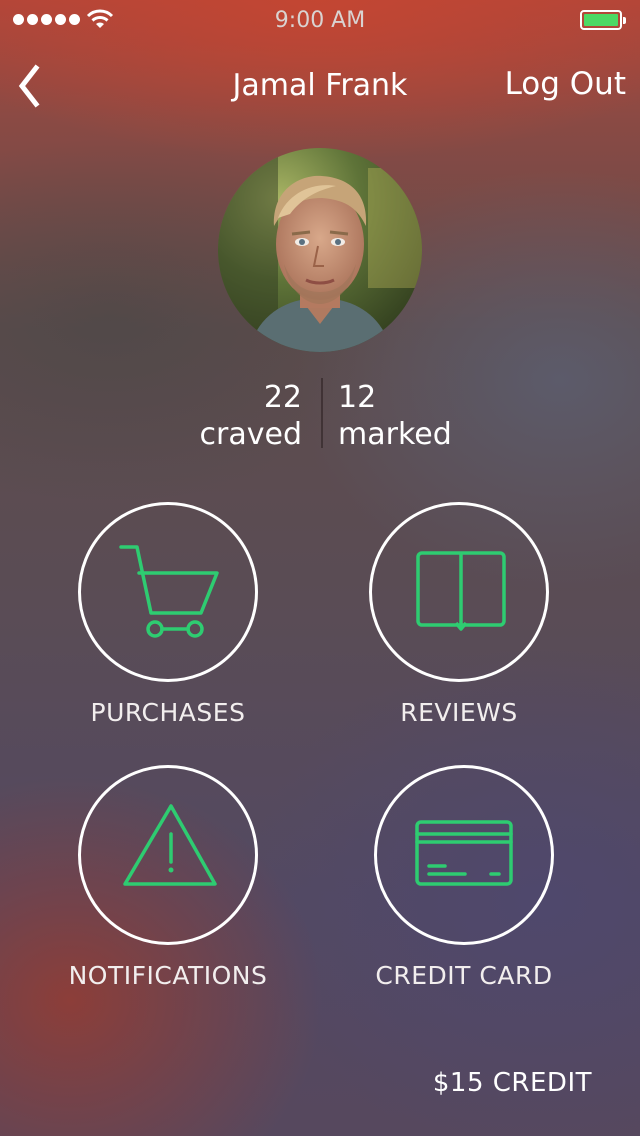 The height and width of the screenshot is (1136, 640). I want to click on craved-label: craved, so click(250, 434).